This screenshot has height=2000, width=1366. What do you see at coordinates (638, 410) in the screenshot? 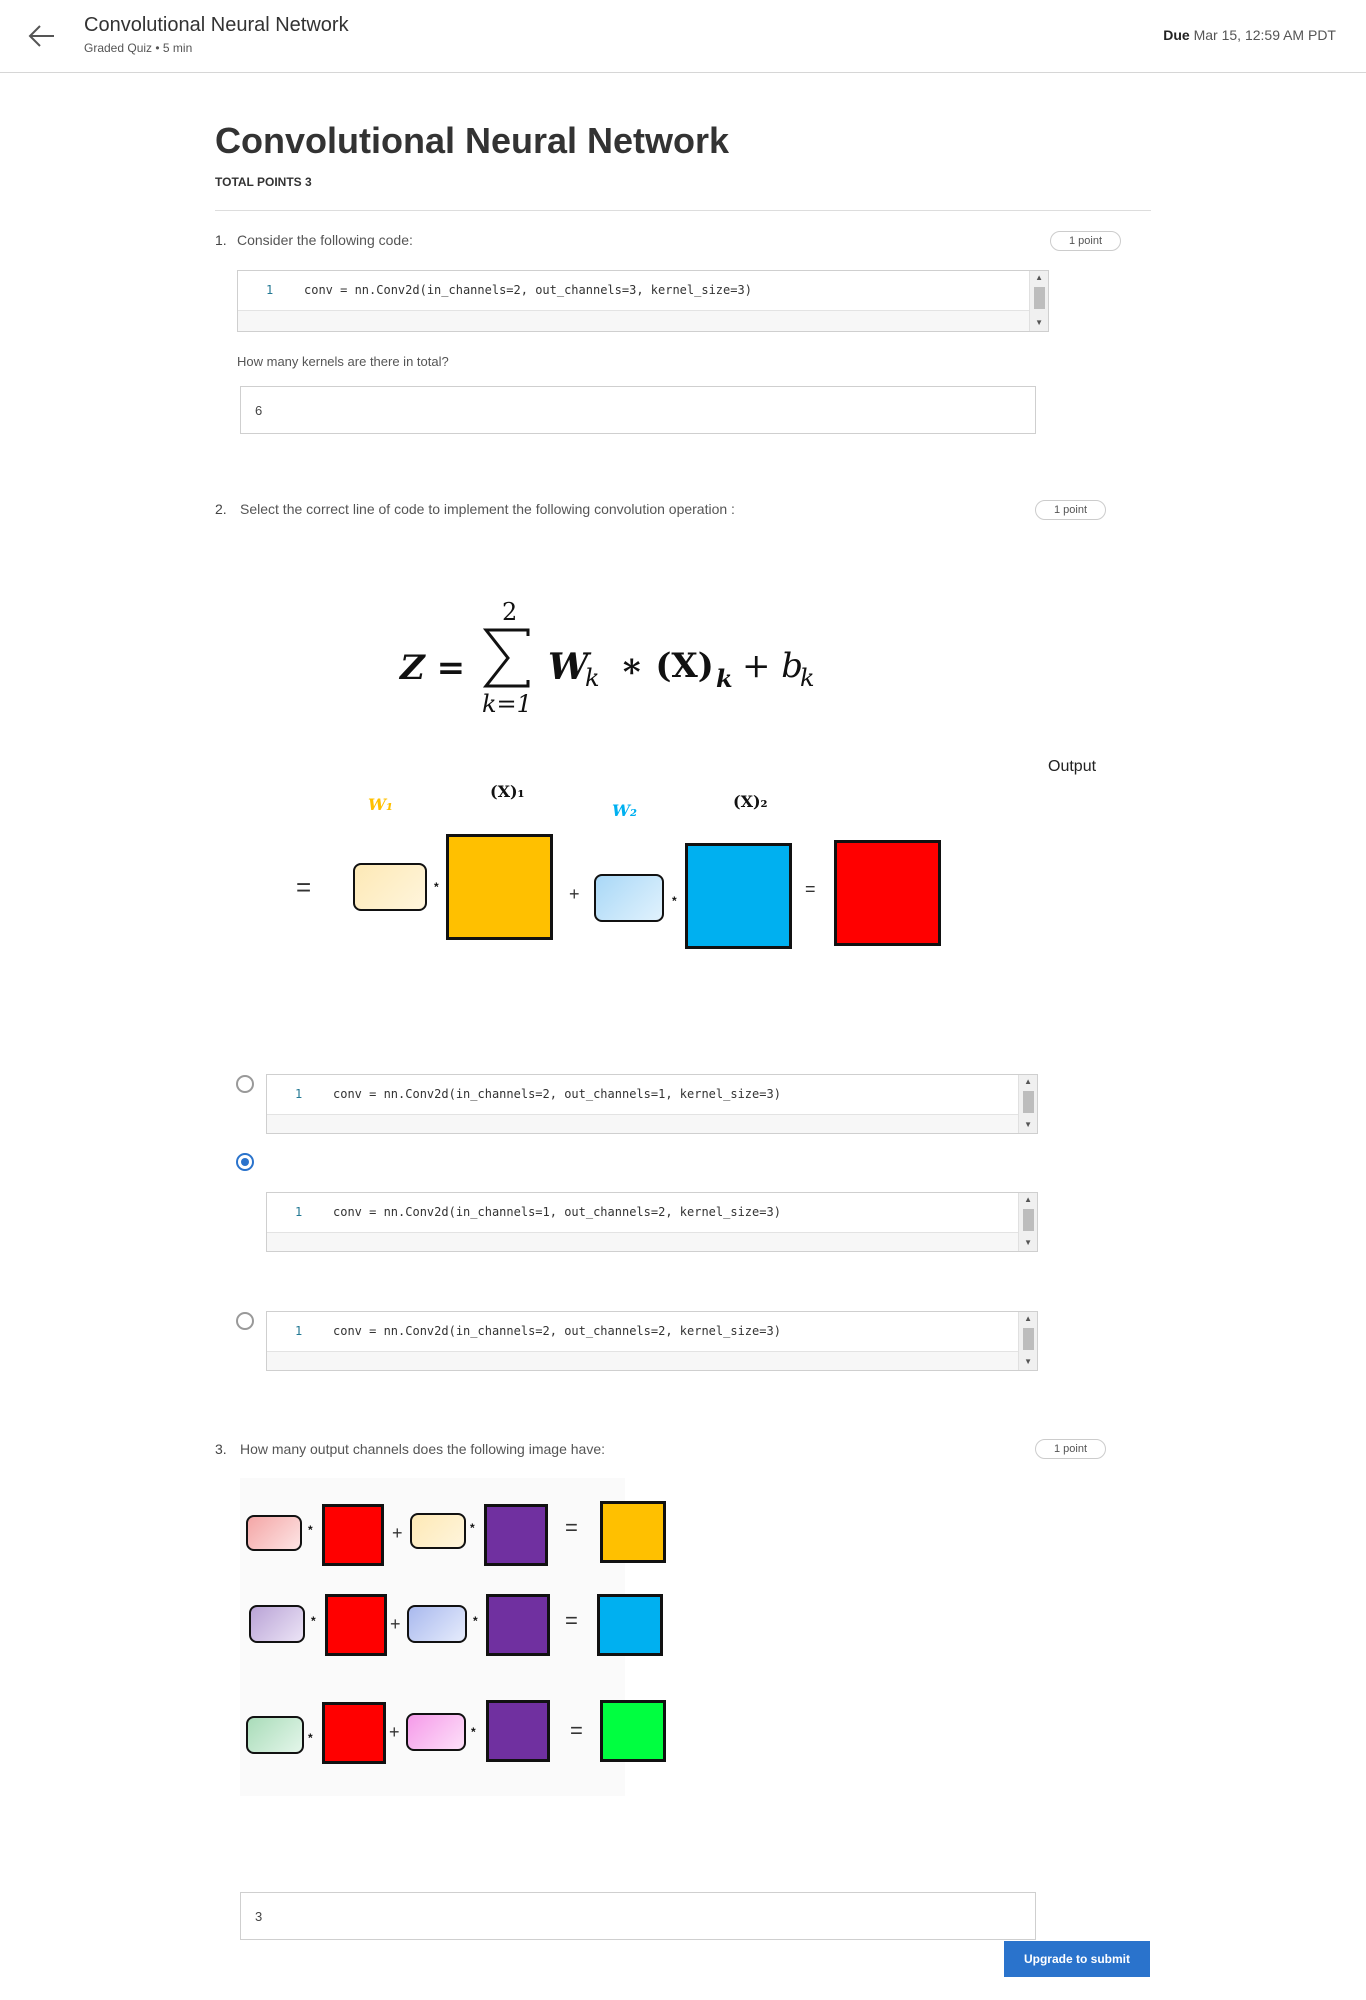
I see `q1-answer-input: 6` at bounding box center [638, 410].